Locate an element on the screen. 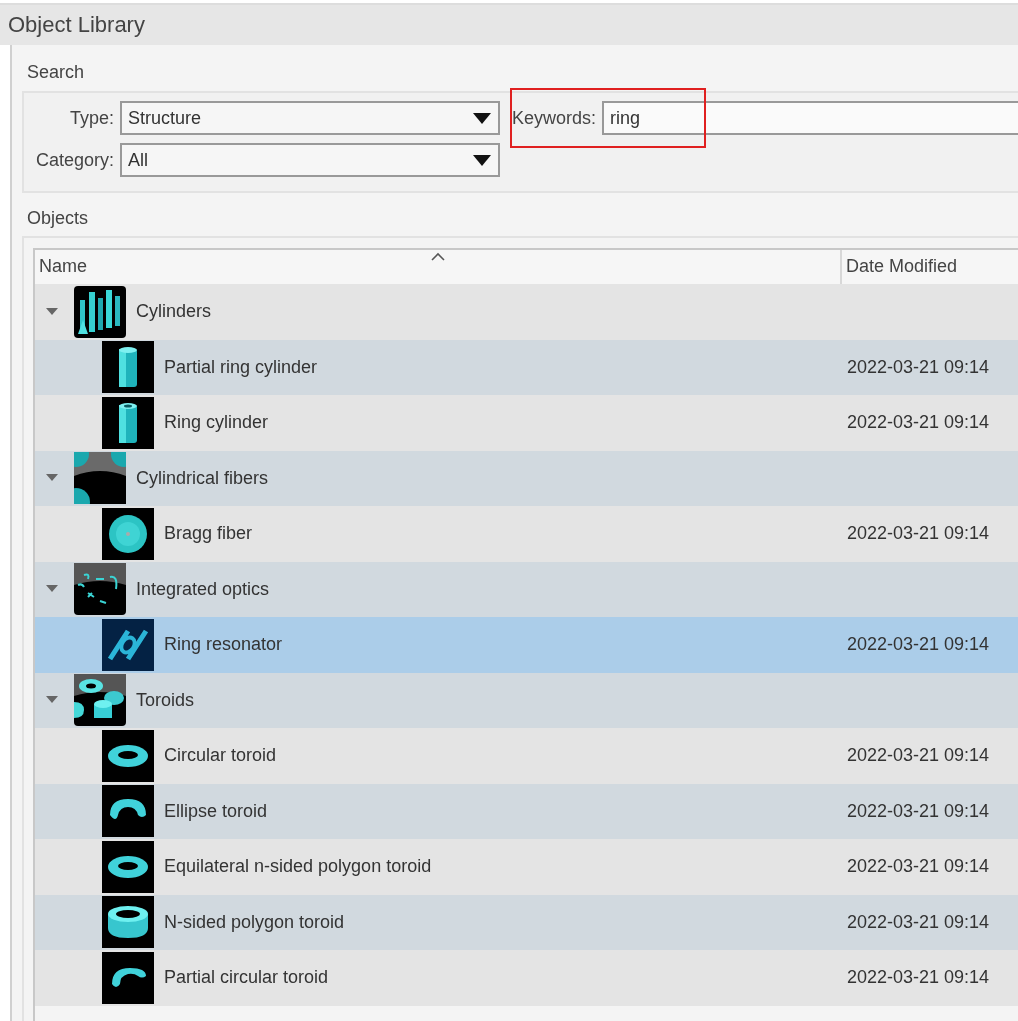  column-header: Date Modified is located at coordinates (930, 267).